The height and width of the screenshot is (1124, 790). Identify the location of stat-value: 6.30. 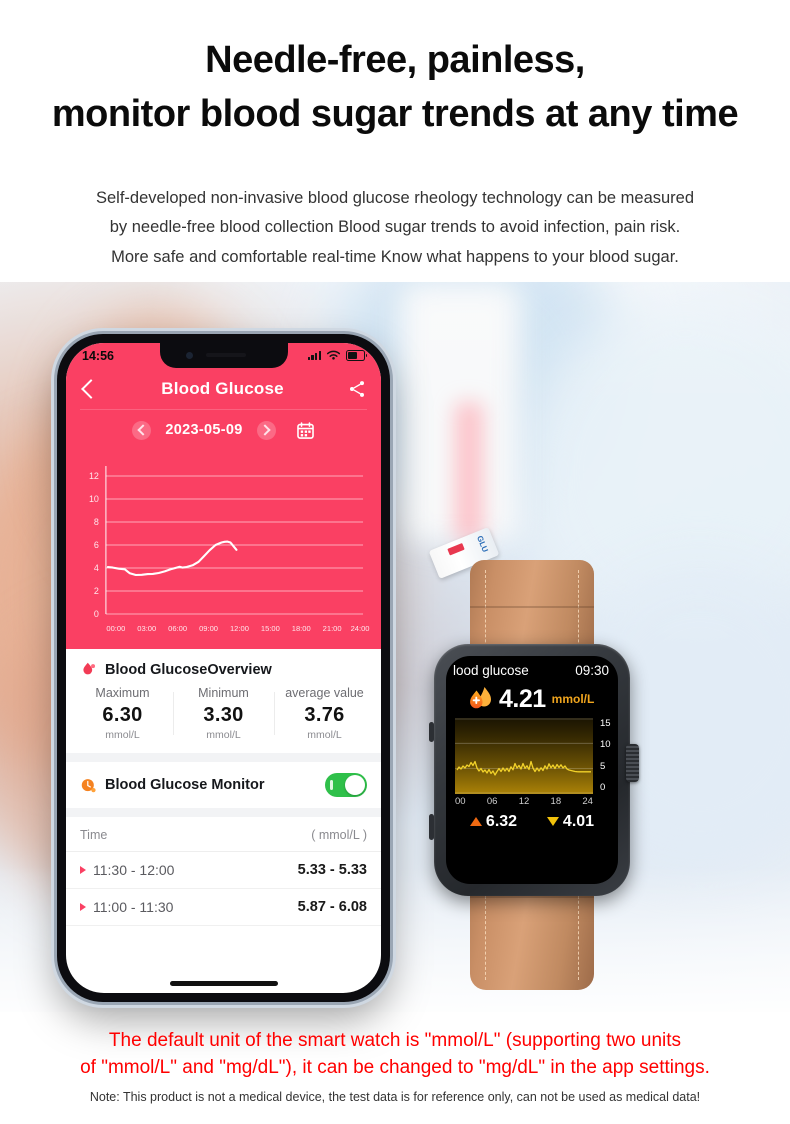
(122, 715).